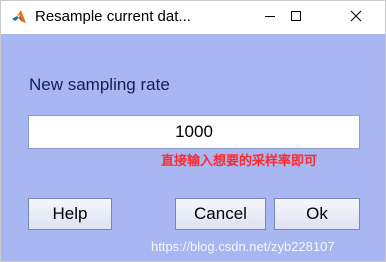  What do you see at coordinates (317, 214) in the screenshot?
I see `ok-button: Ok` at bounding box center [317, 214].